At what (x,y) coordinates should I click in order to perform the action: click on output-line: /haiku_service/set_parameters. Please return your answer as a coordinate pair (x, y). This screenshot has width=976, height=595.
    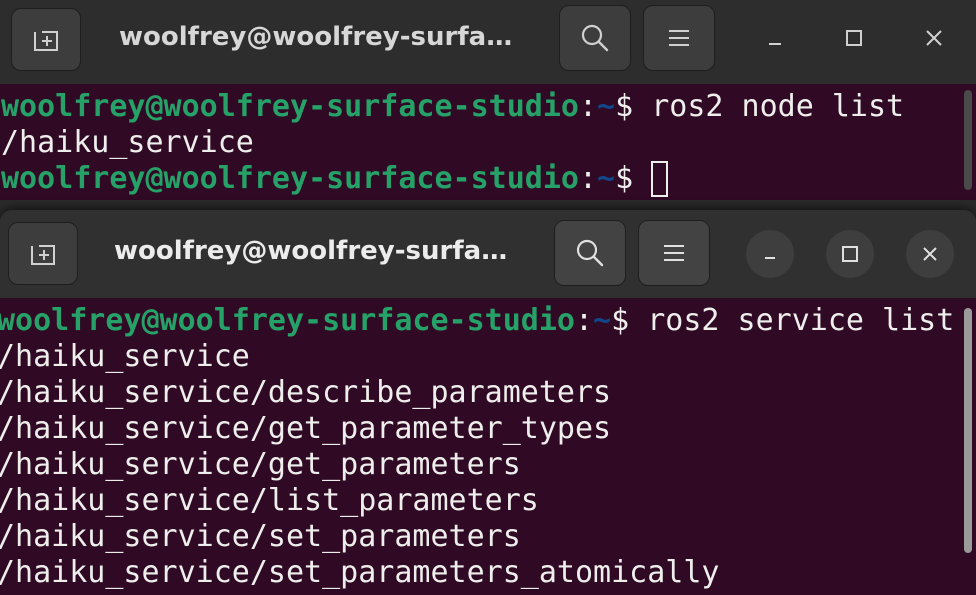
    Looking at the image, I should click on (260, 536).